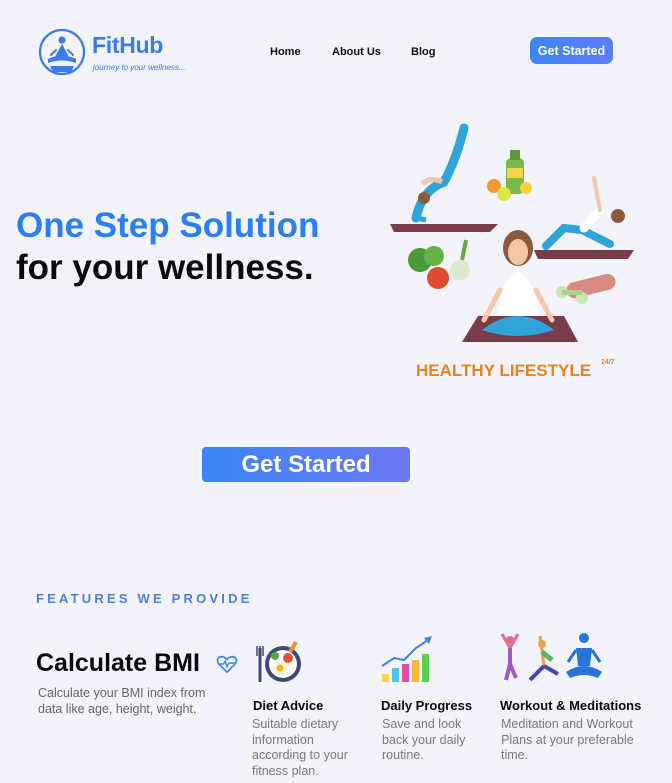 This screenshot has width=672, height=783. What do you see at coordinates (62, 52) in the screenshot?
I see `meditation-logo-icon` at bounding box center [62, 52].